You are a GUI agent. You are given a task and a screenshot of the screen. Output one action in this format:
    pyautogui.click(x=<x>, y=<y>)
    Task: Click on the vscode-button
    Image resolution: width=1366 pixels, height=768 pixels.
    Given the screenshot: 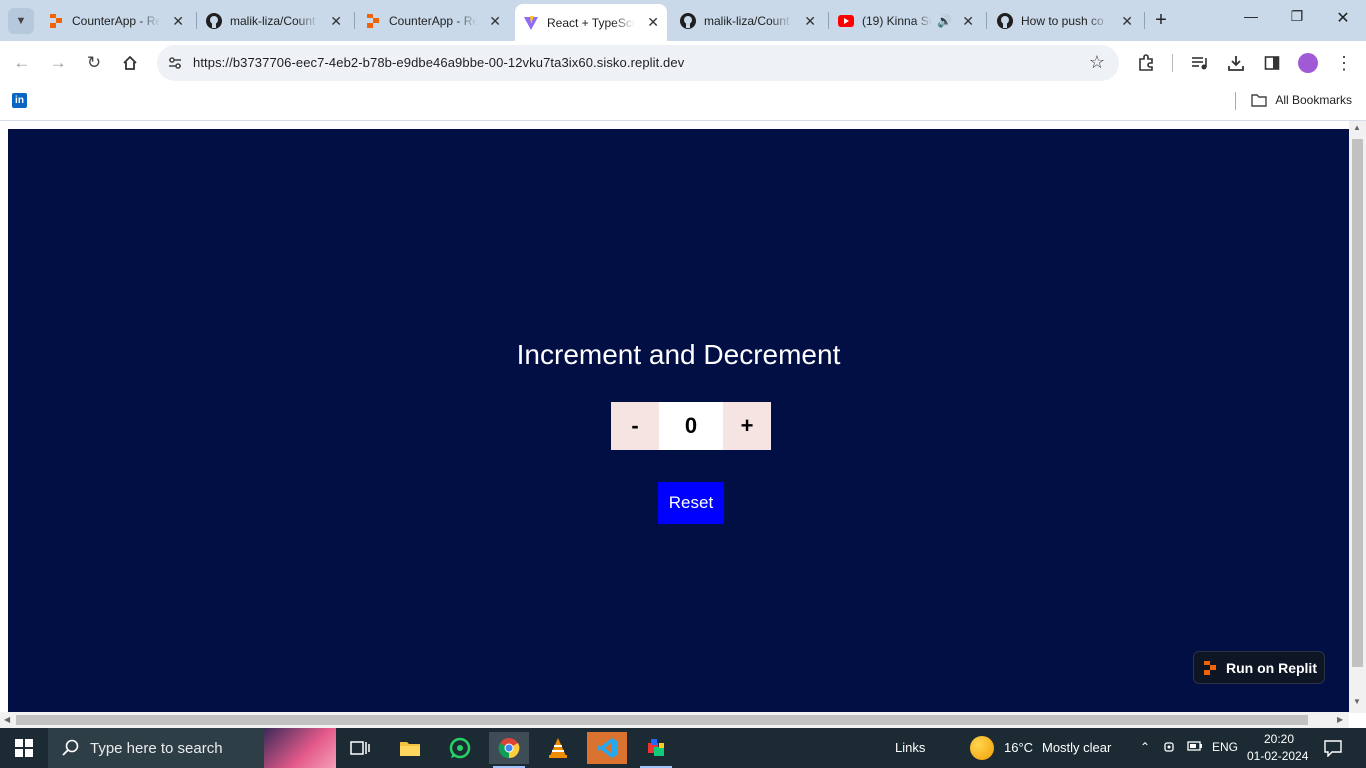 What is the action you would take?
    pyautogui.click(x=607, y=748)
    